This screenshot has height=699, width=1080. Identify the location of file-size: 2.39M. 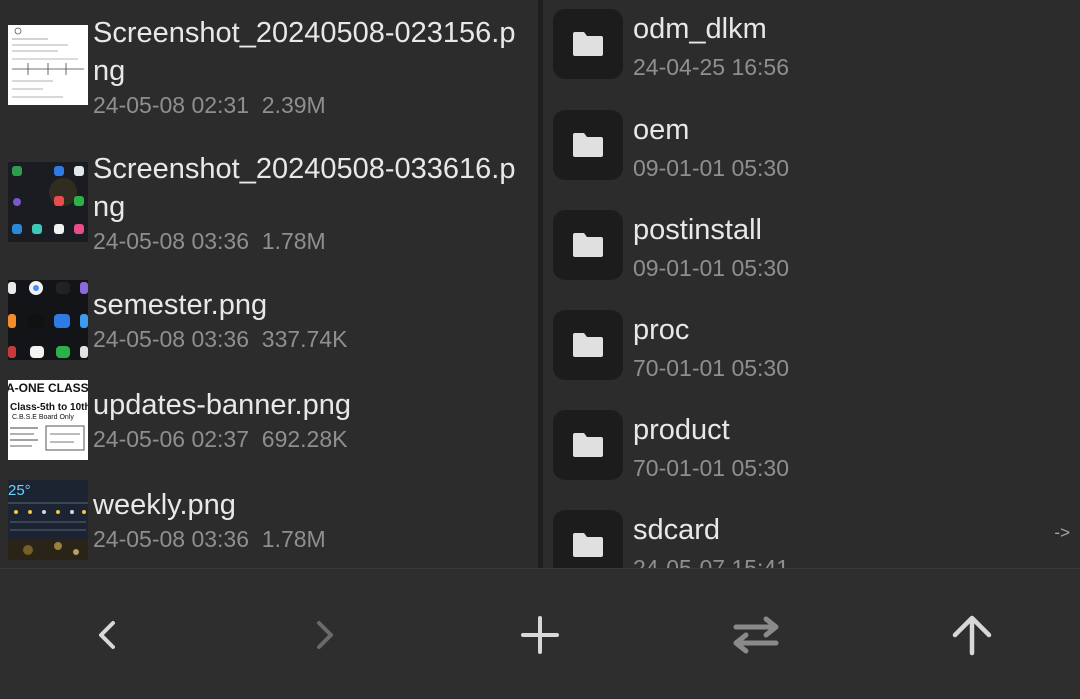
(293, 105).